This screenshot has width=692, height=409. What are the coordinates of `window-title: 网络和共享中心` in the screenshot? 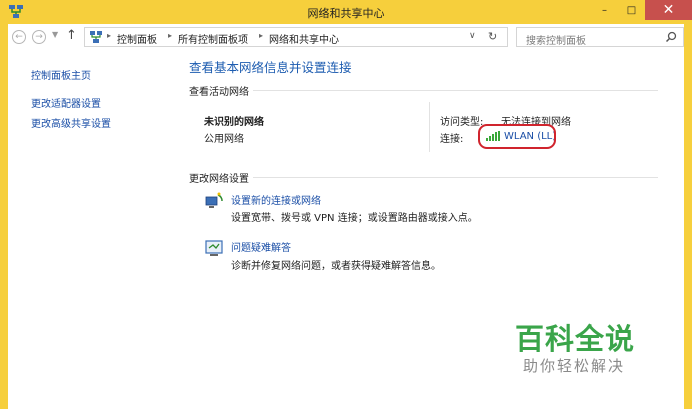 It's located at (346, 13).